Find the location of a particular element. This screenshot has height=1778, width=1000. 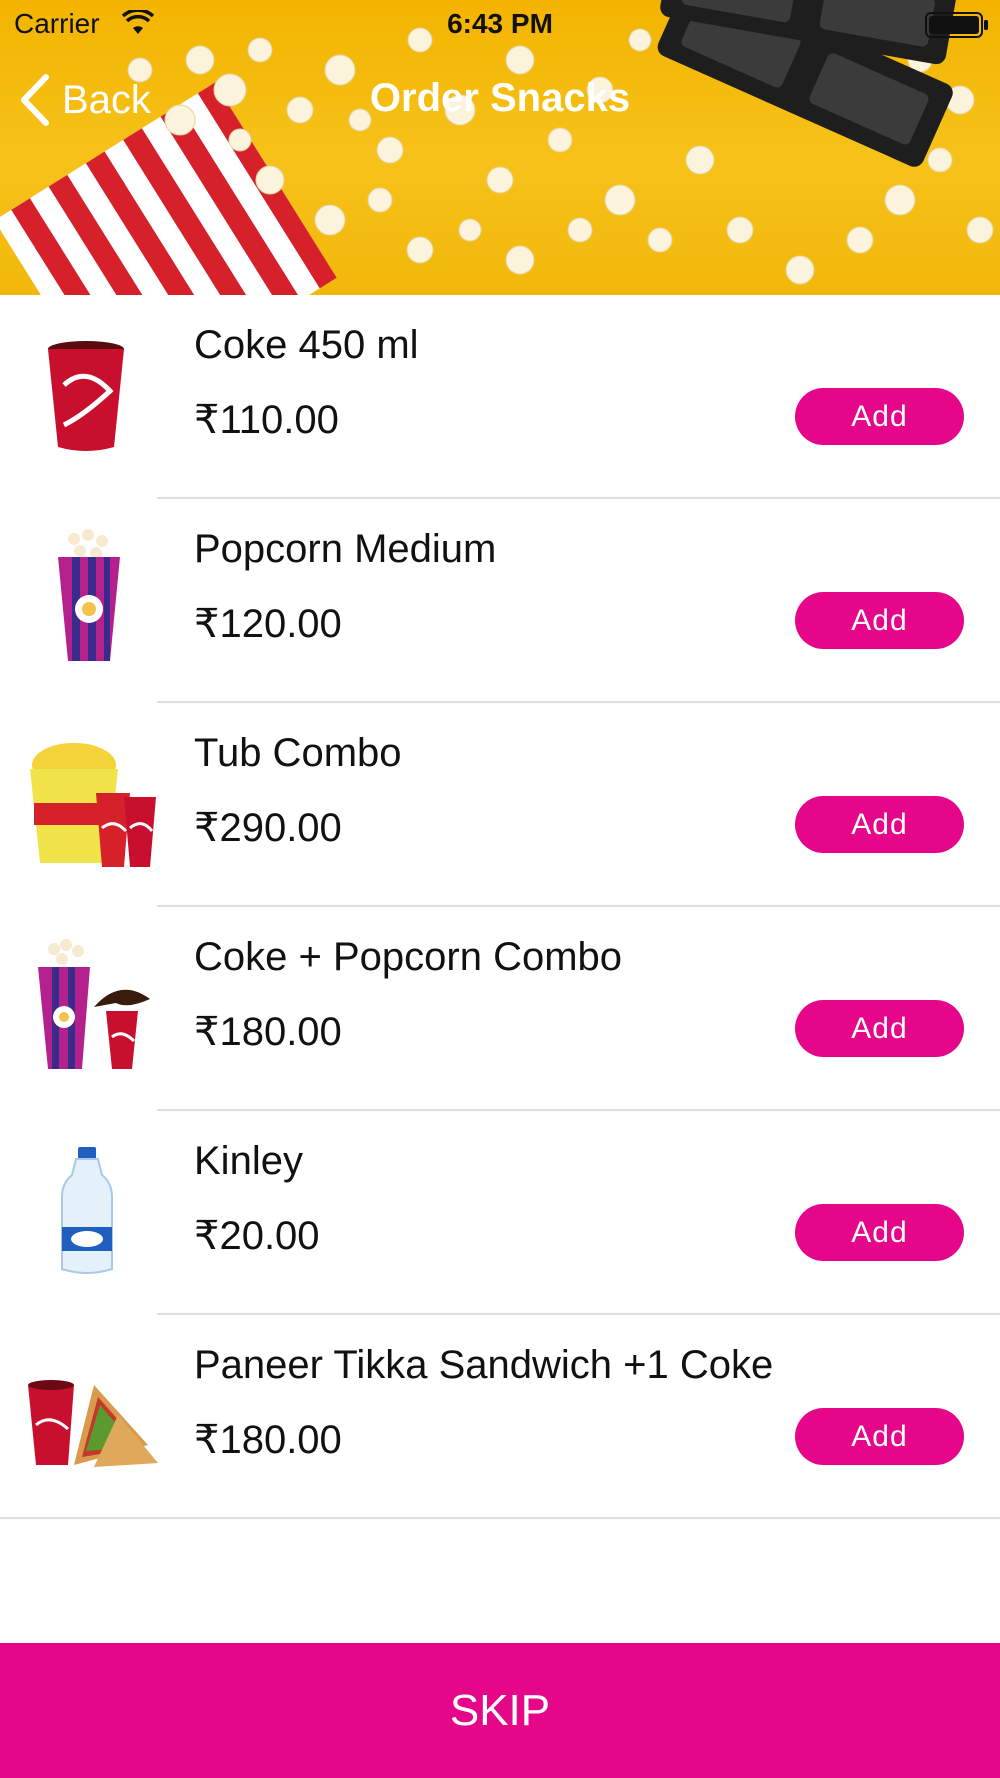

skip-button: SKIP is located at coordinates (500, 1710).